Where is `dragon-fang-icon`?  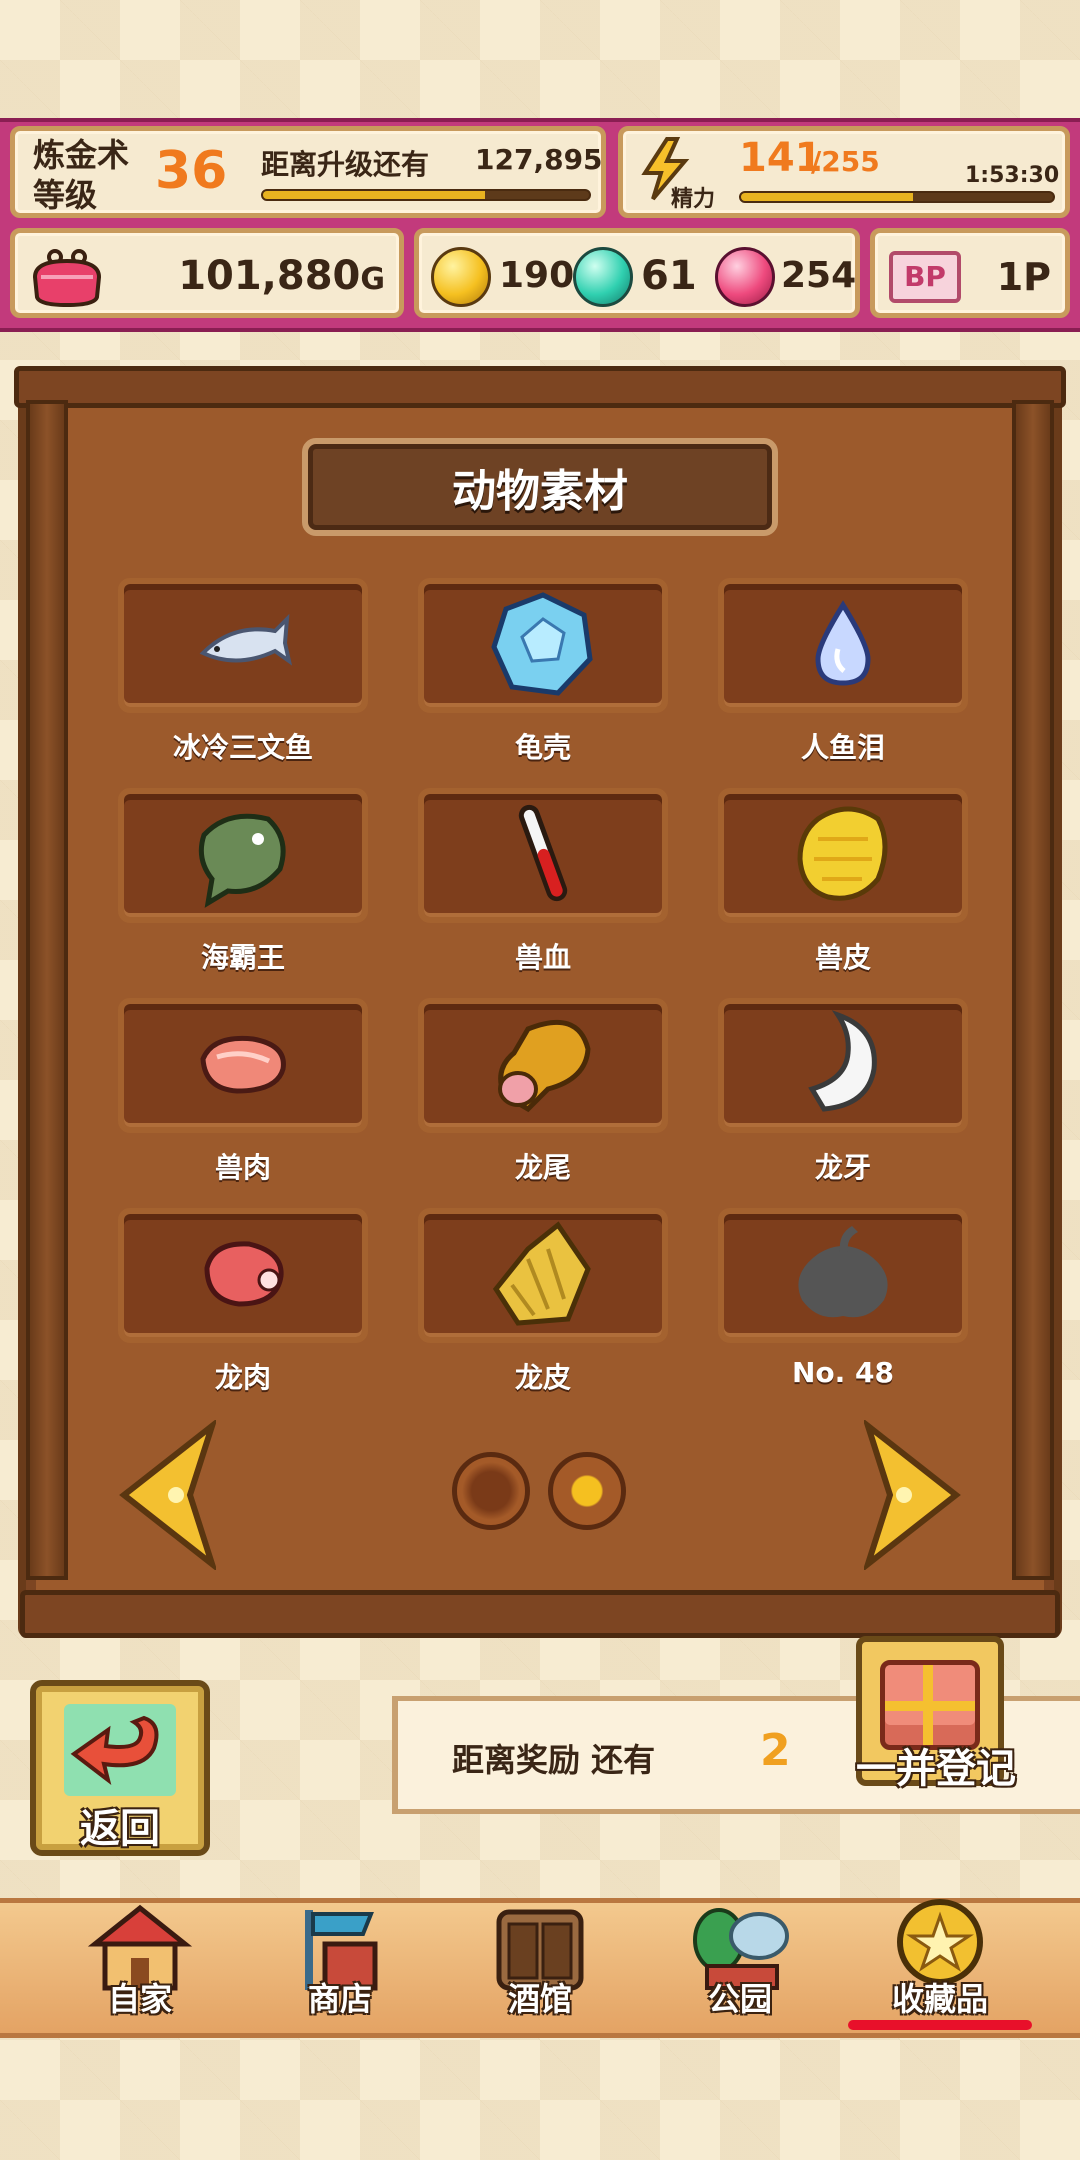 dragon-fang-icon is located at coordinates (843, 1066).